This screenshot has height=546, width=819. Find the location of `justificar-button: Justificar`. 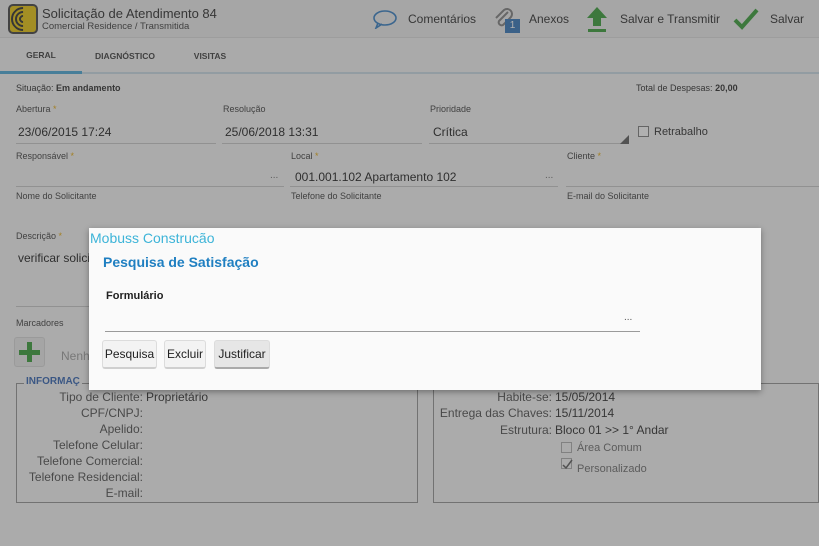

justificar-button: Justificar is located at coordinates (242, 354).